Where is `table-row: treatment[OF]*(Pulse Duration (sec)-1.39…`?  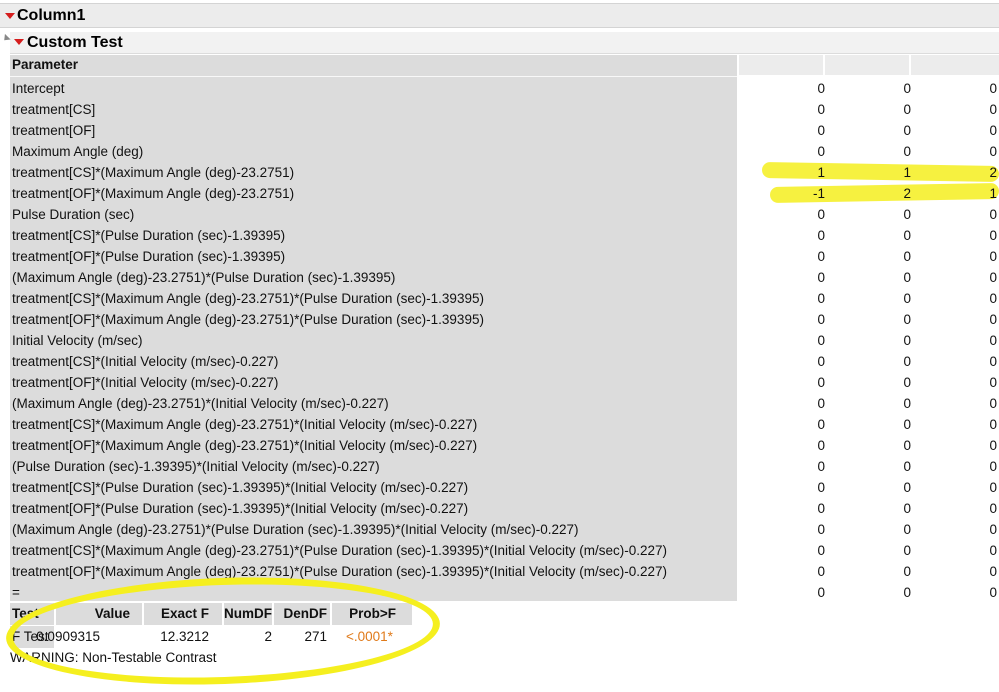
table-row: treatment[OF]*(Pulse Duration (sec)-1.39… is located at coordinates (504, 256).